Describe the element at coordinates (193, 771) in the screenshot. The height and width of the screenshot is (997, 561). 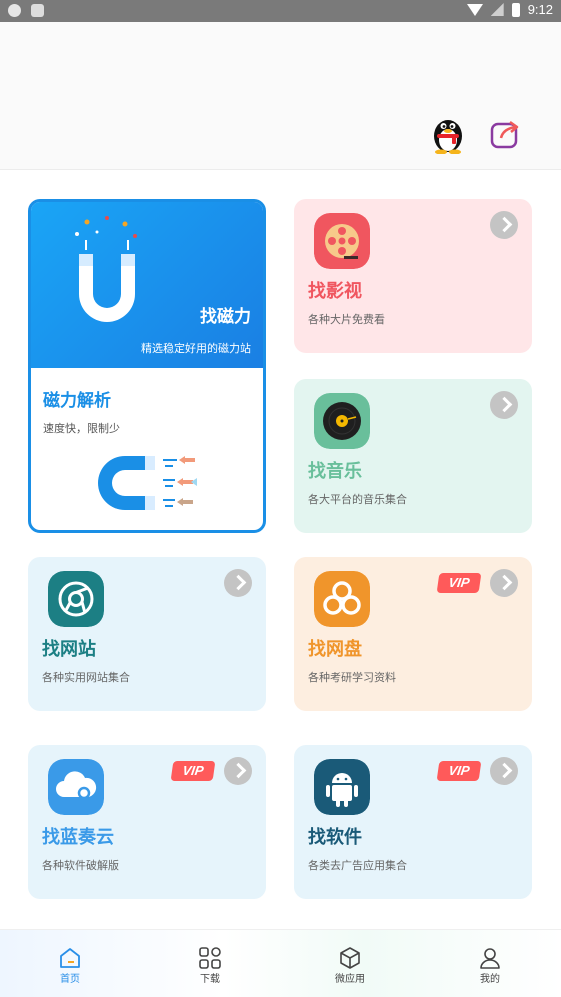
I see `lanzou-vip-badge: VIP` at that location.